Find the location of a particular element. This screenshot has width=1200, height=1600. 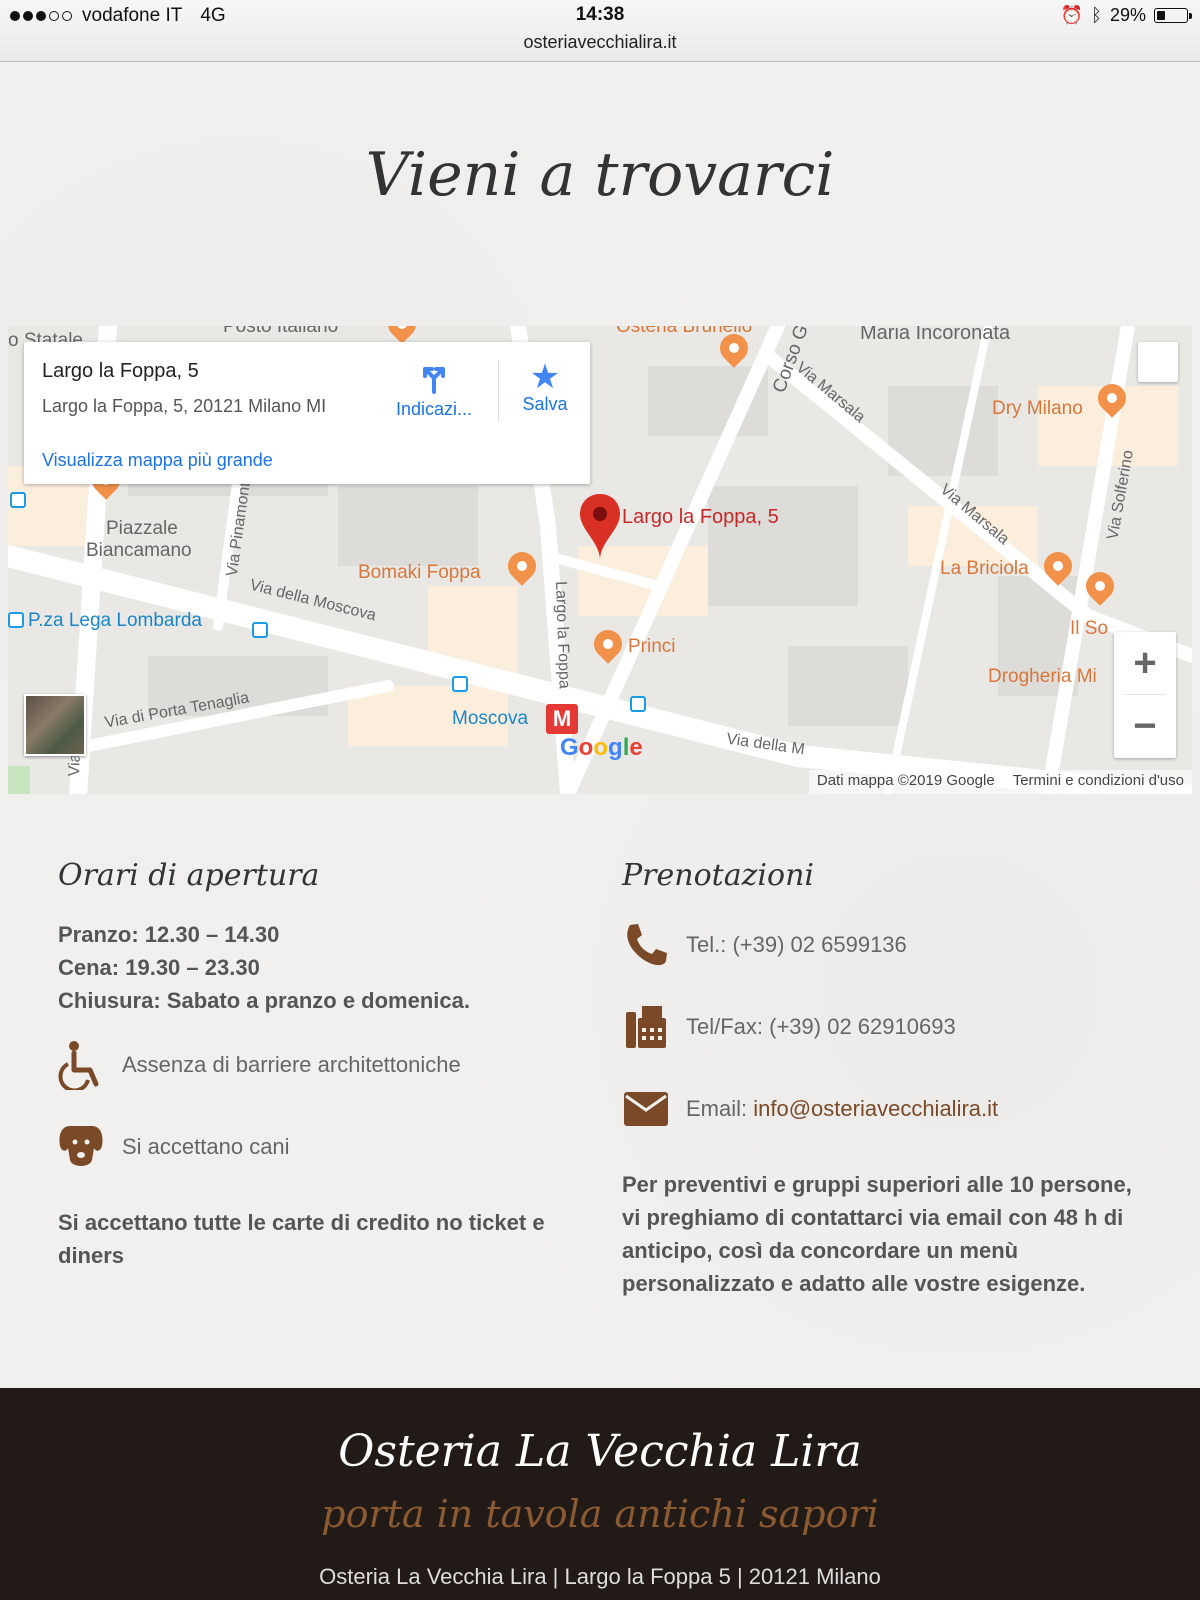

alarm-icon: ⏰ is located at coordinates (1072, 15).